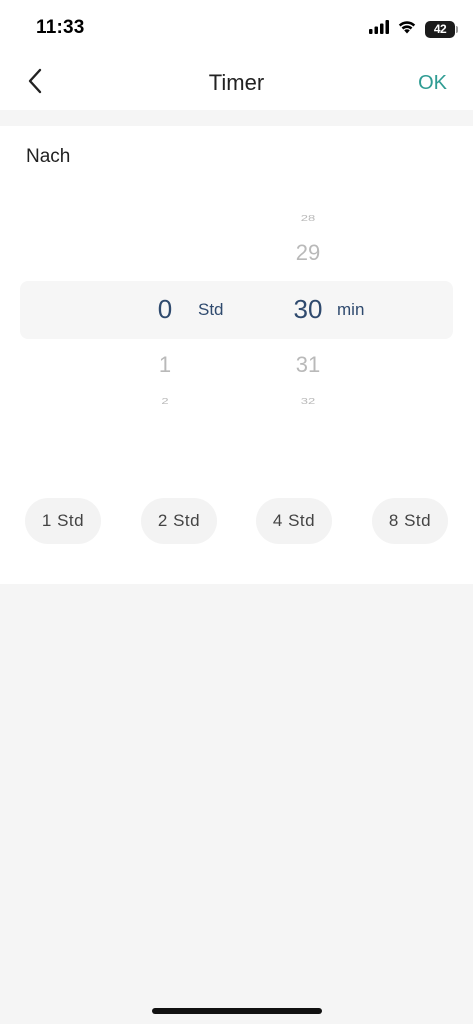 This screenshot has height=1024, width=473. Describe the element at coordinates (410, 521) in the screenshot. I see `quick-option-8-std: 8 Std` at that location.